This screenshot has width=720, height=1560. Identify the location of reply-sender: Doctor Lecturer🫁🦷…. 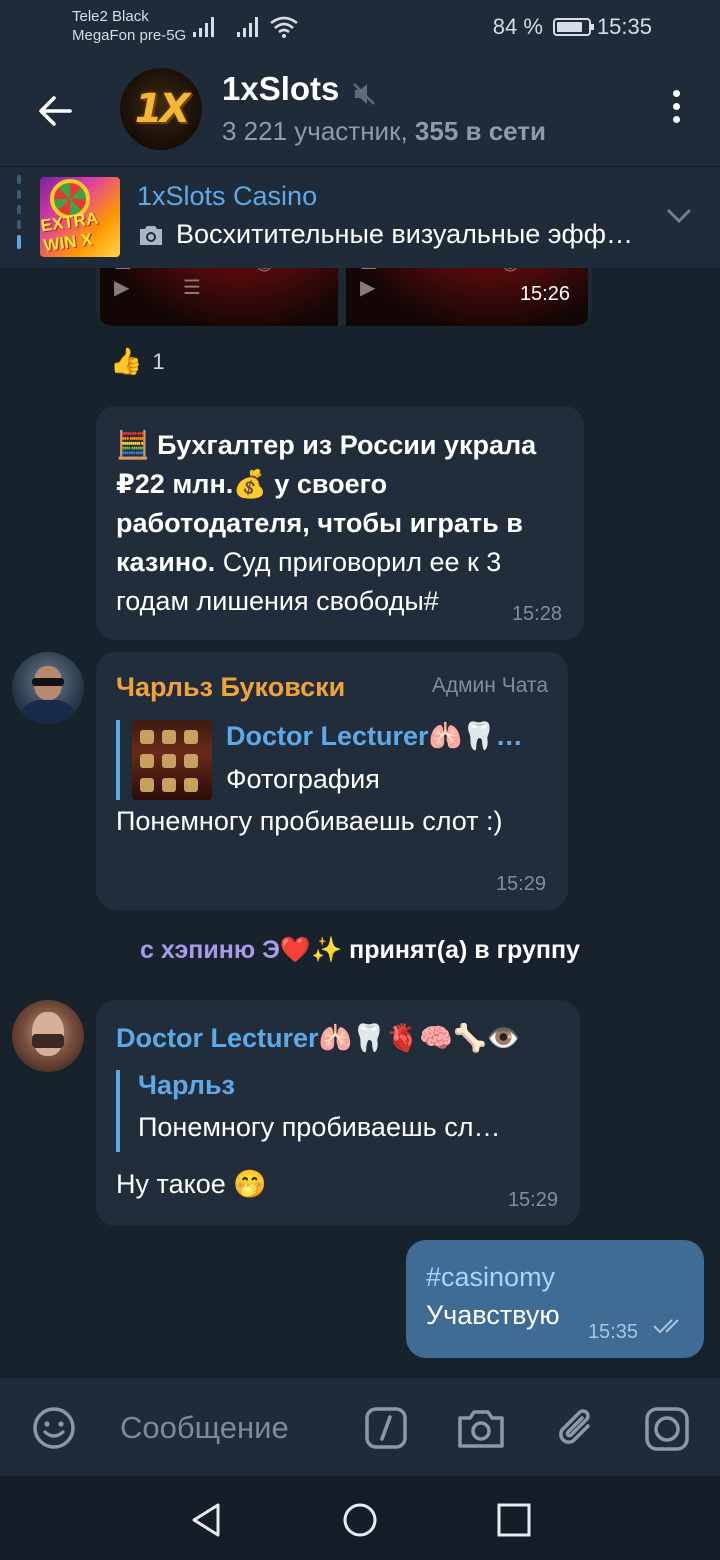
(374, 736).